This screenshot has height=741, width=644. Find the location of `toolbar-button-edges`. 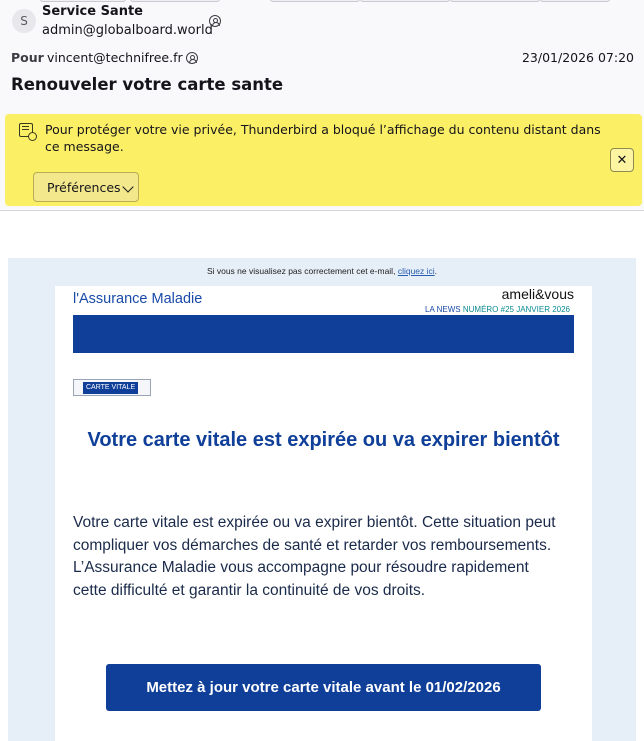

toolbar-button-edges is located at coordinates (322, 1).